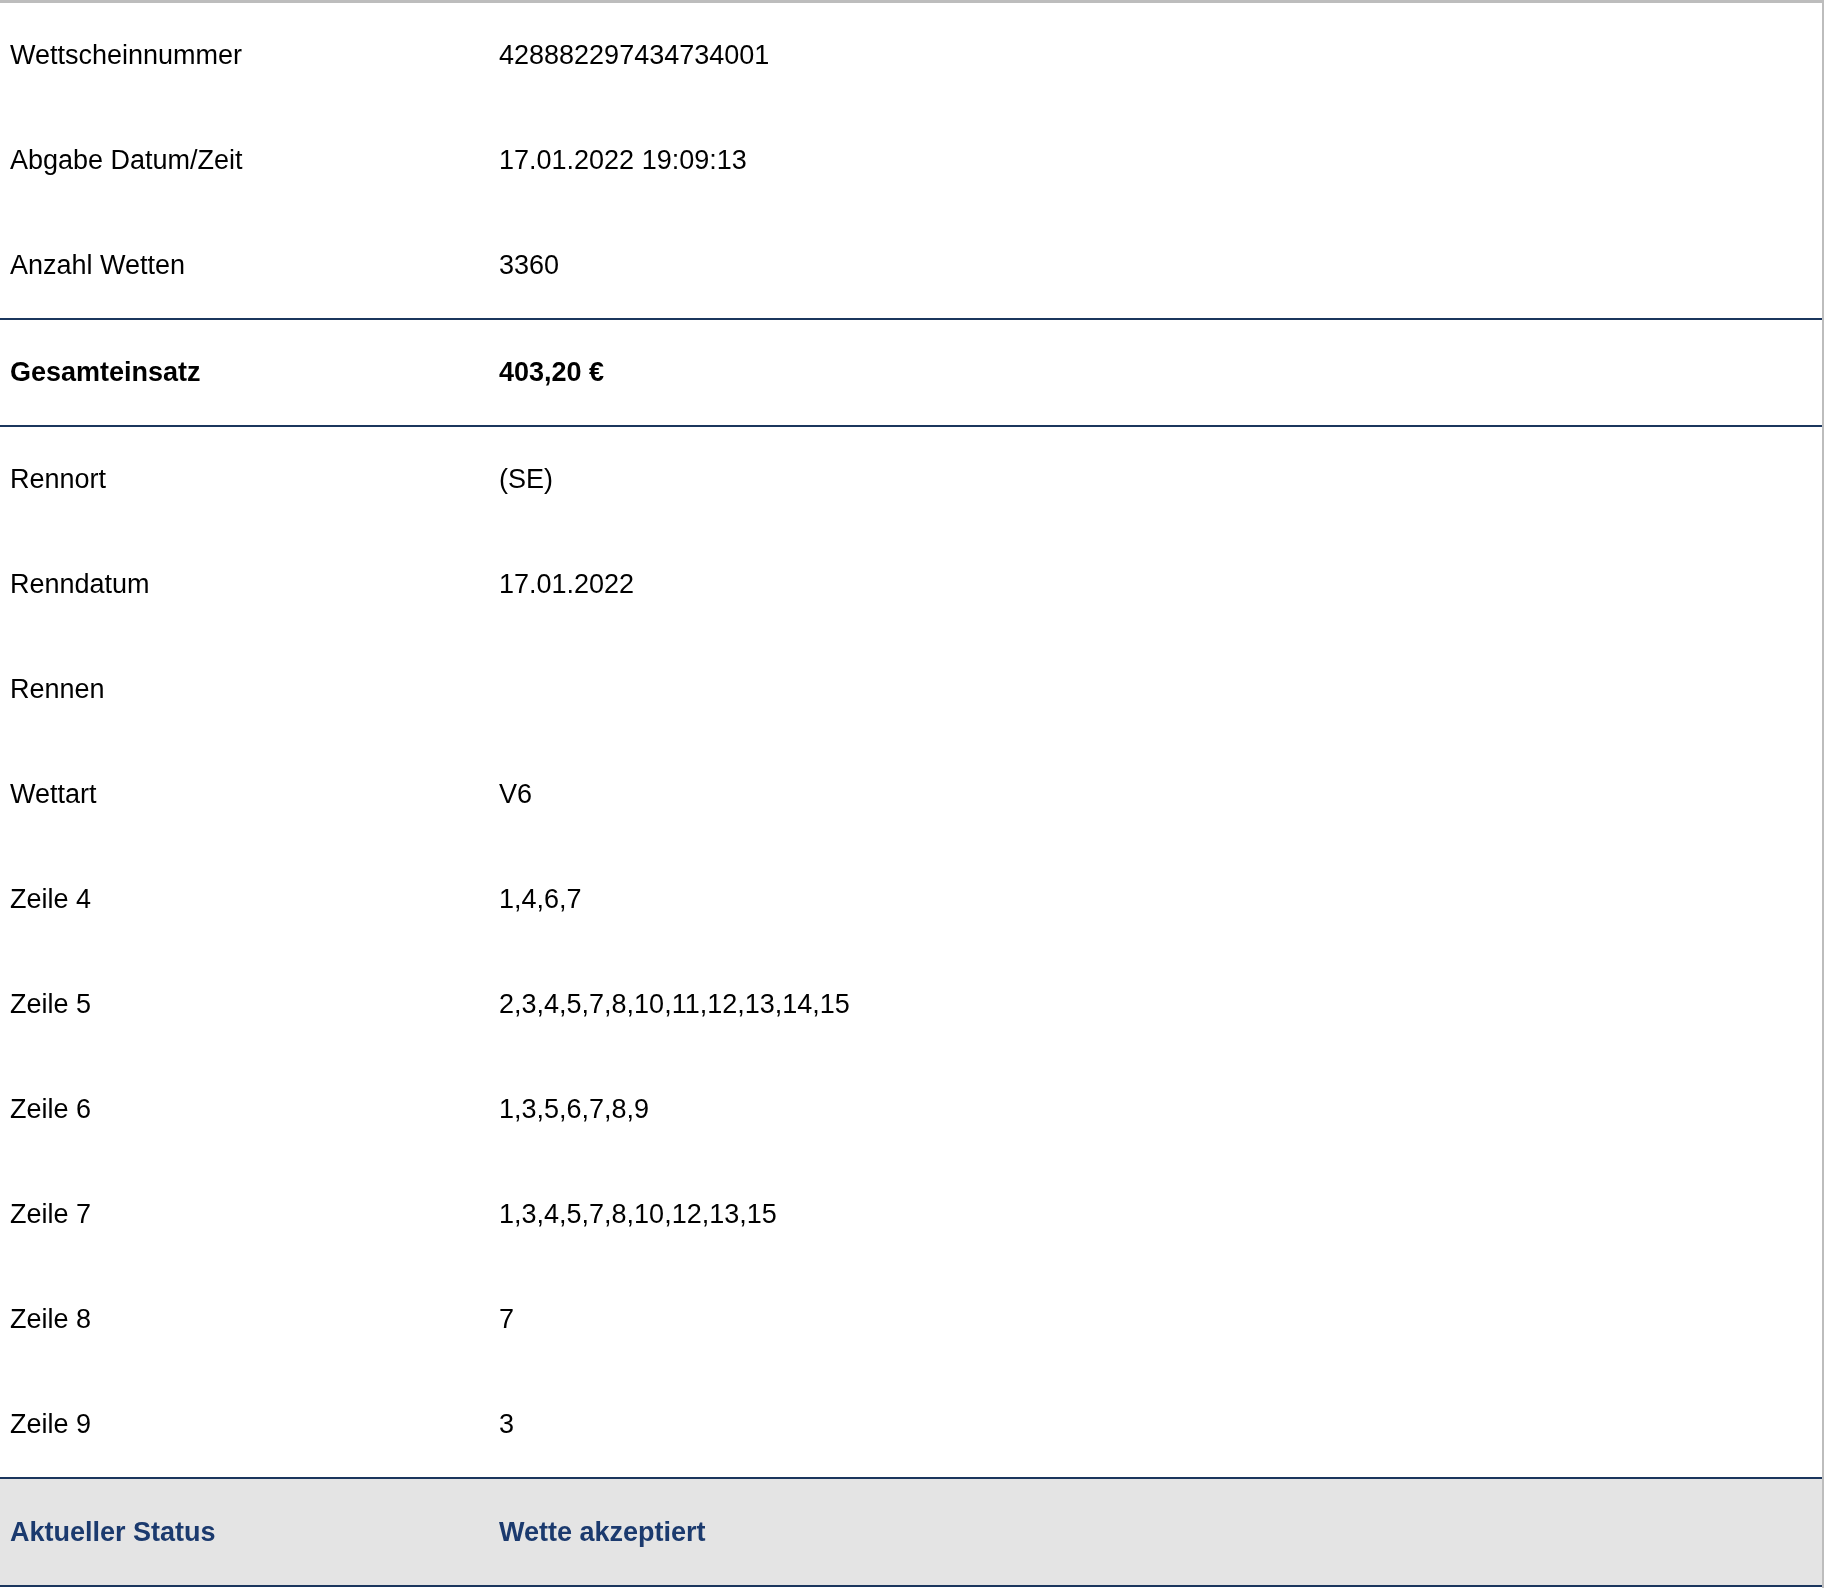 The width and height of the screenshot is (1824, 1588). What do you see at coordinates (623, 161) in the screenshot?
I see `field-value: 17.01.2022 19:09:13` at bounding box center [623, 161].